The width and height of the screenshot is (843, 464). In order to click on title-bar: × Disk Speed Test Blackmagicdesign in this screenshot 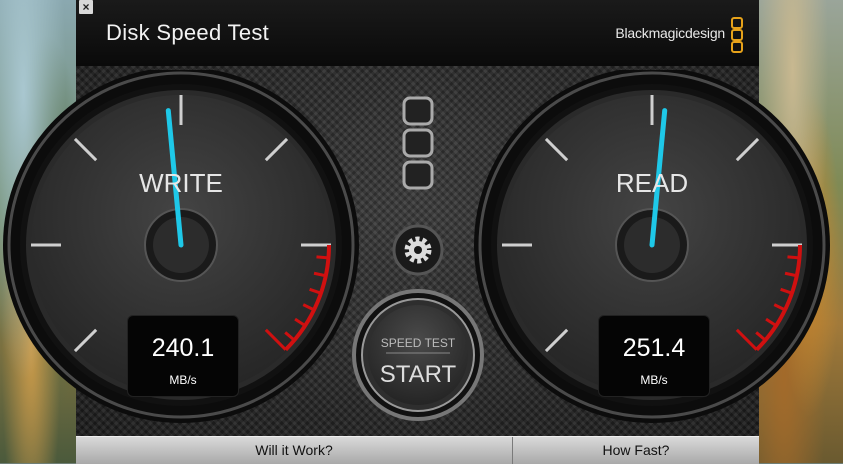, I will do `click(417, 33)`.